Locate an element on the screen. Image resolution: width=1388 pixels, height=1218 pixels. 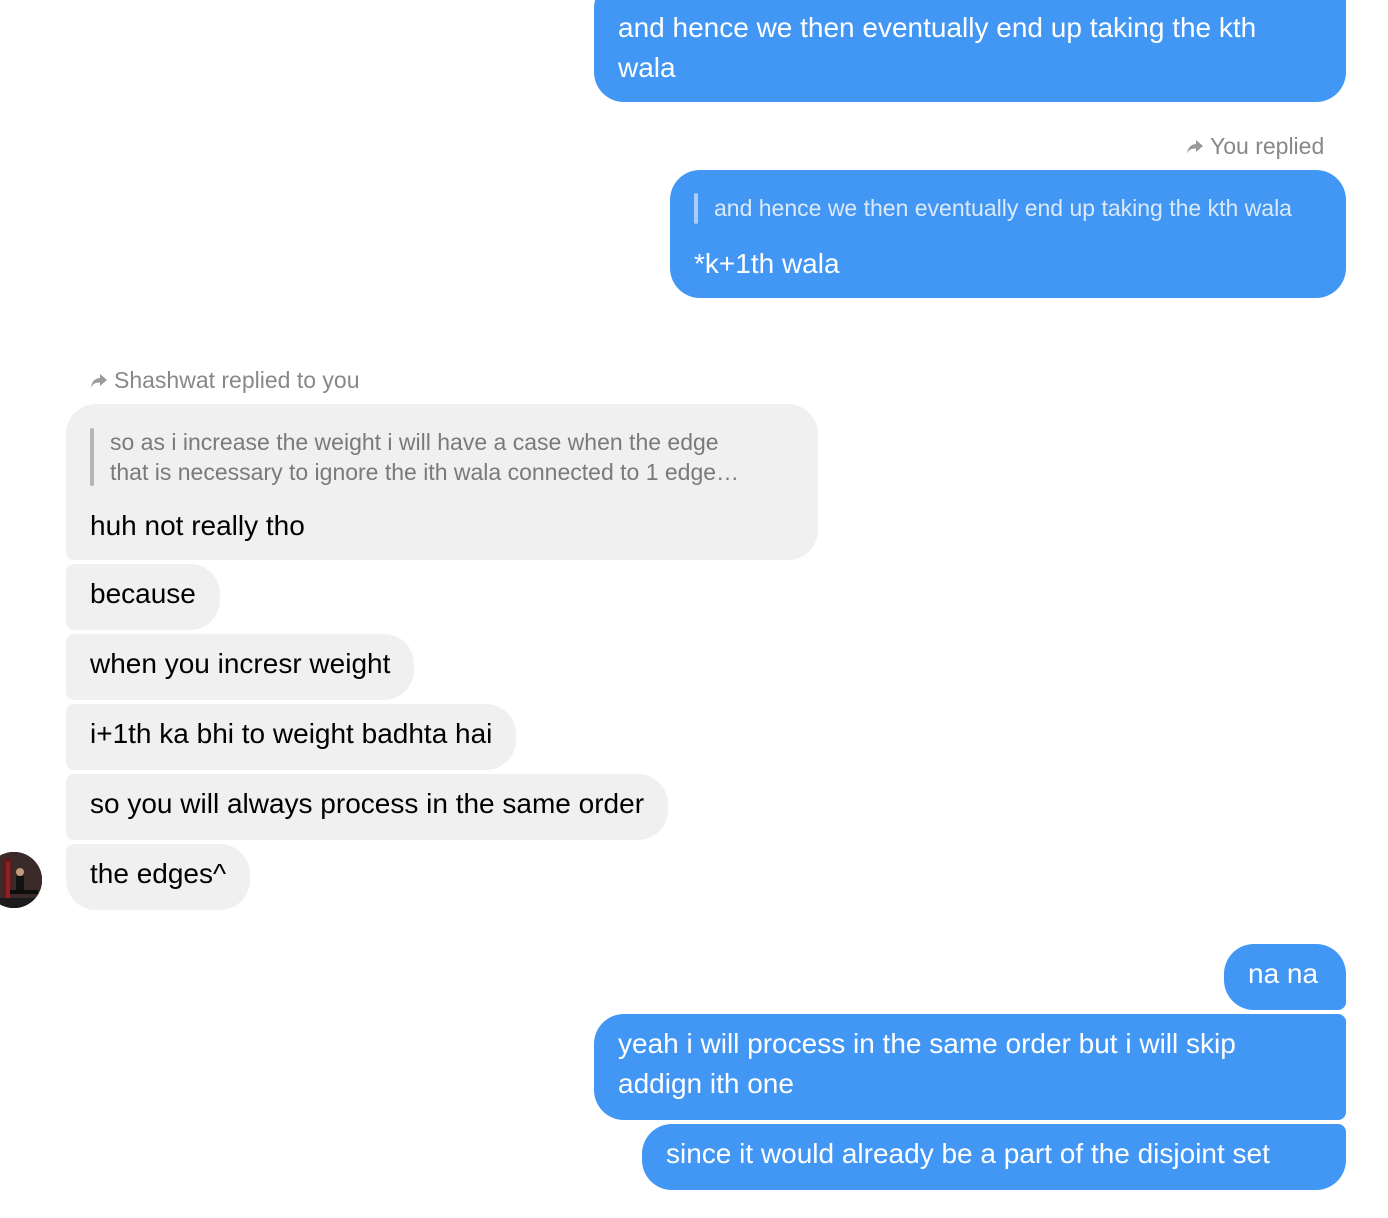
incoming-message: the edges^ is located at coordinates (158, 877).